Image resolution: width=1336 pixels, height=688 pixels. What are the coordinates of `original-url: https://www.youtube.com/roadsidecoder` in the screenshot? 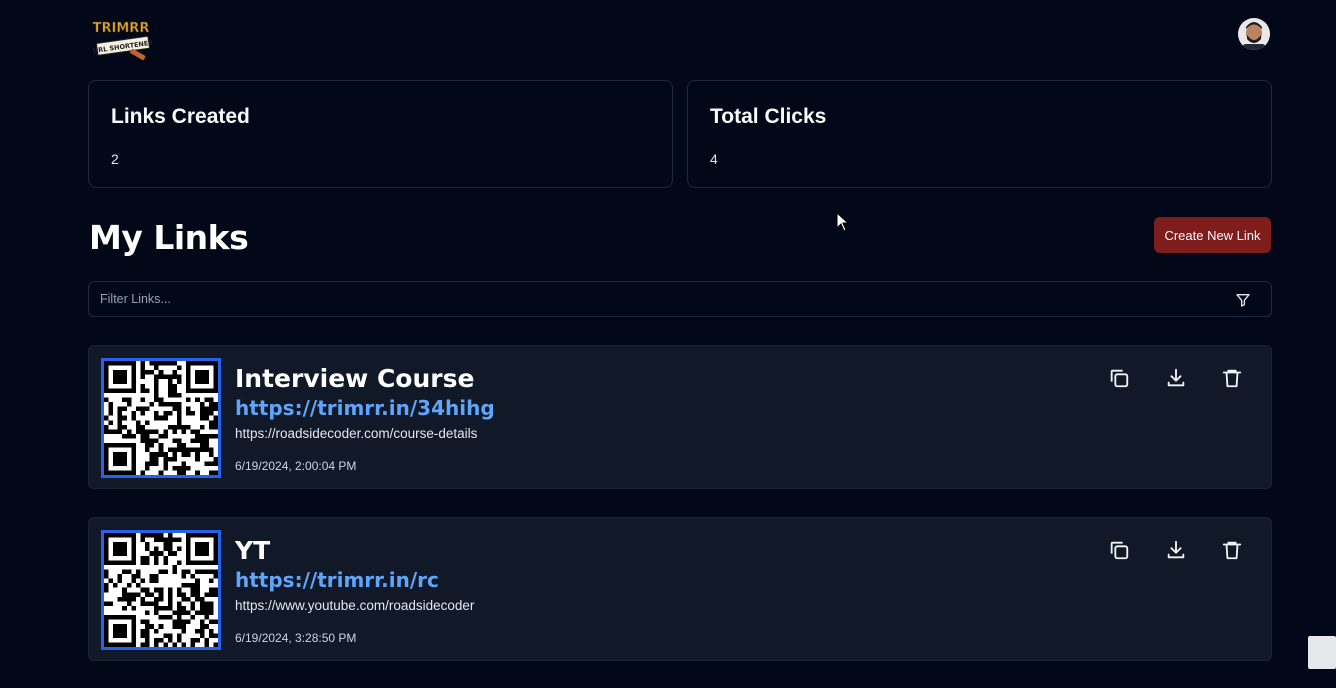 It's located at (355, 605).